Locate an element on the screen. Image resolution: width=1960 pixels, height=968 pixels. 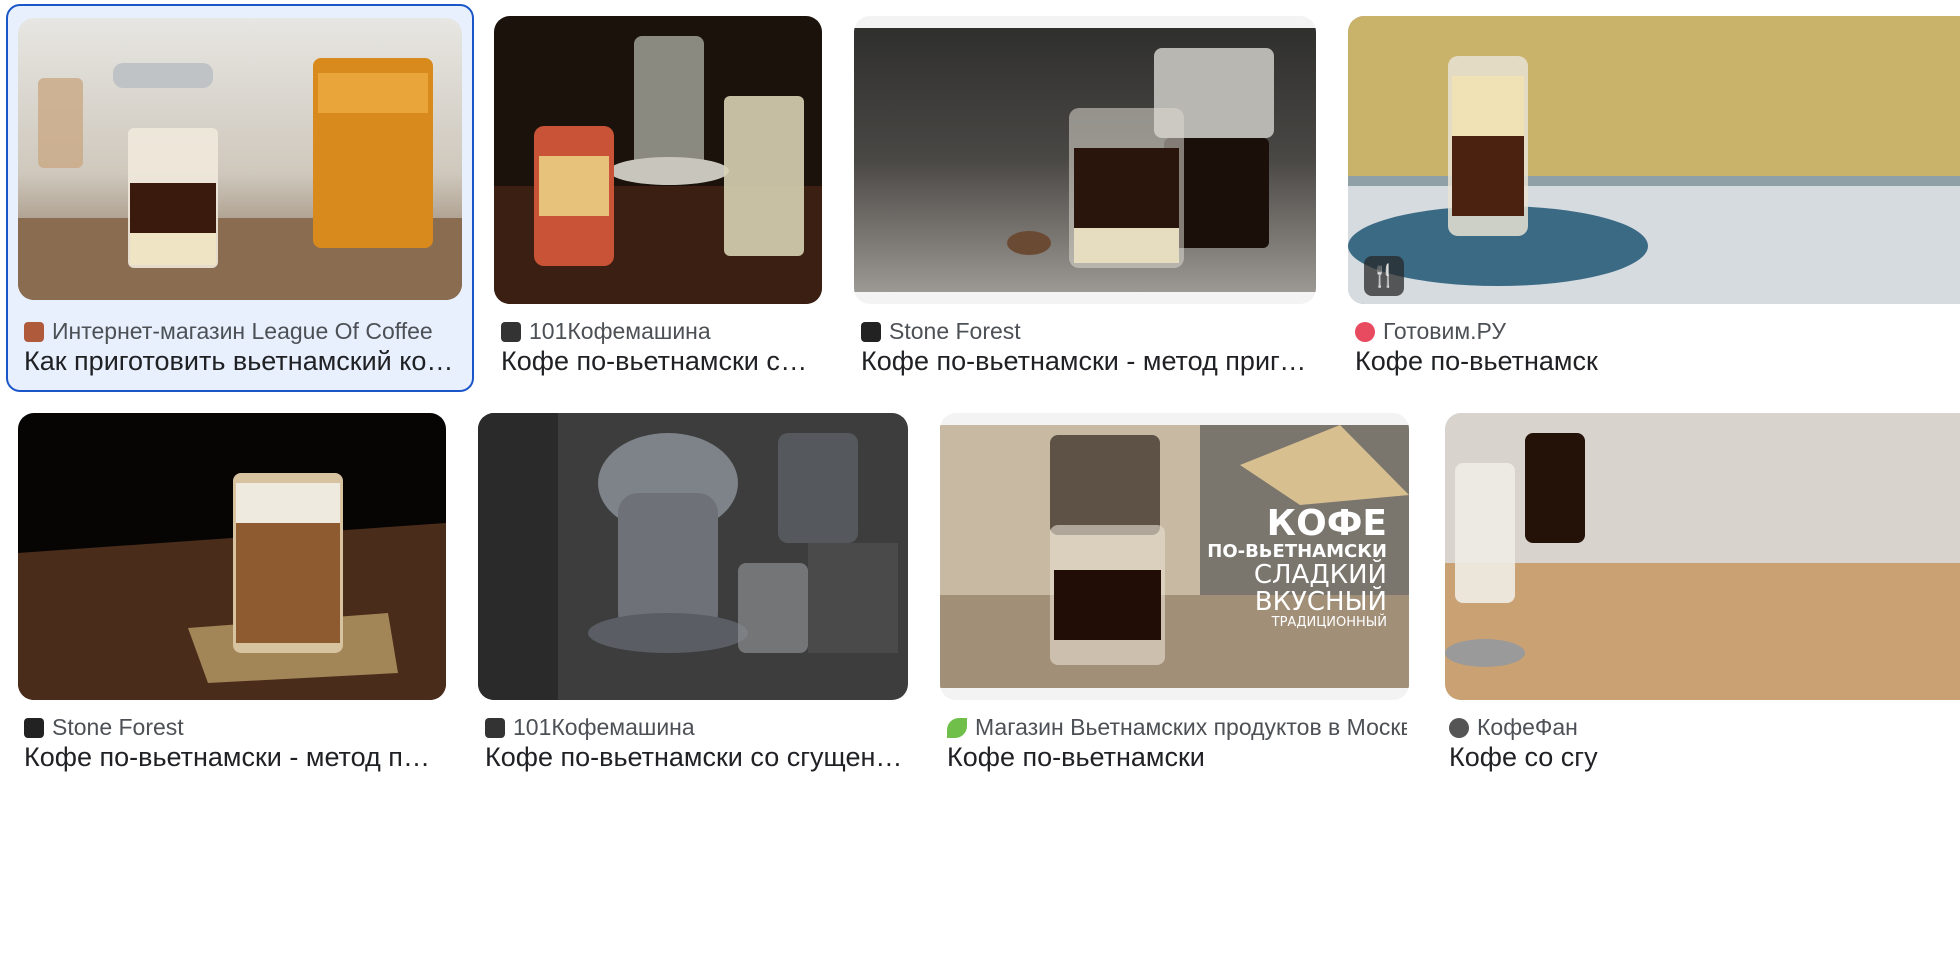
source-label: КофеФан is located at coordinates (1527, 727).